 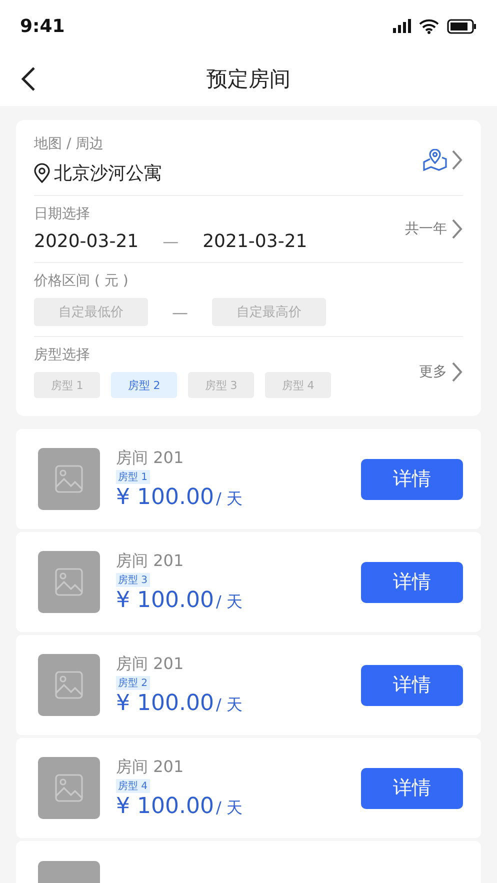 I want to click on location-pin-icon, so click(x=42, y=173).